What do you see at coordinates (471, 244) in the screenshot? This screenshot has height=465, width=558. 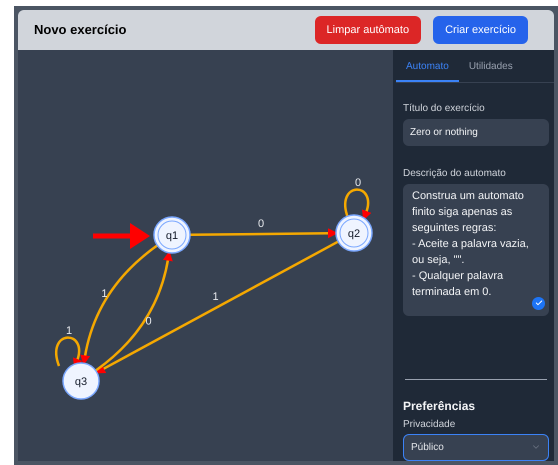 I see `description-text: Construa um automato finito siga apenas as seguintes regras: - Aceite a palavra vazia, ou seja, "". - Qualquer palavra terminada em 0.` at bounding box center [471, 244].